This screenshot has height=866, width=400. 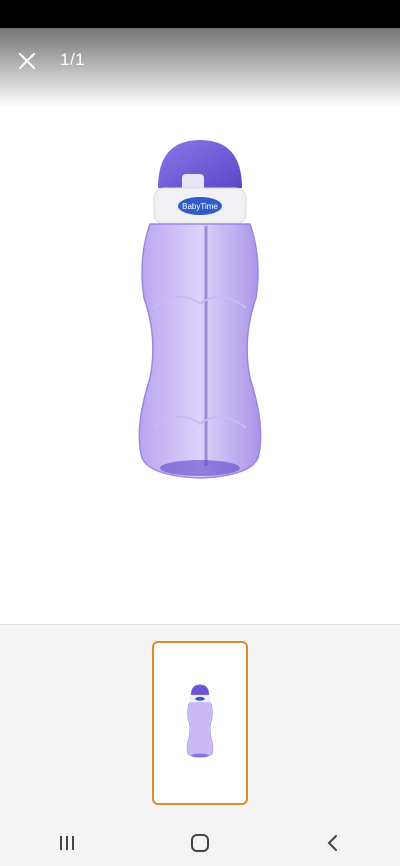 I want to click on recent-apps-button, so click(x=67, y=843).